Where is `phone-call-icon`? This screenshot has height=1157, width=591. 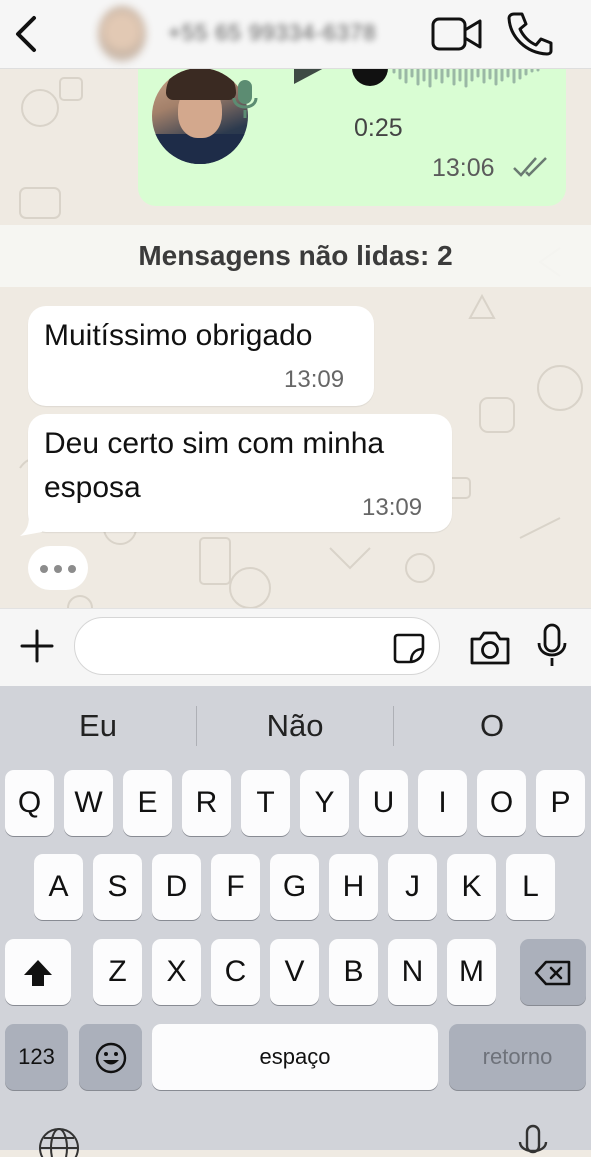
phone-call-icon is located at coordinates (530, 33).